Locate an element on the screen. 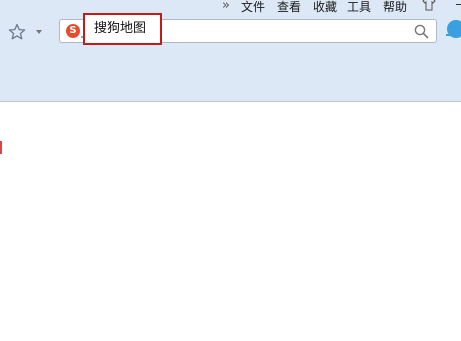  menu-item-view: 查看 is located at coordinates (289, 7).